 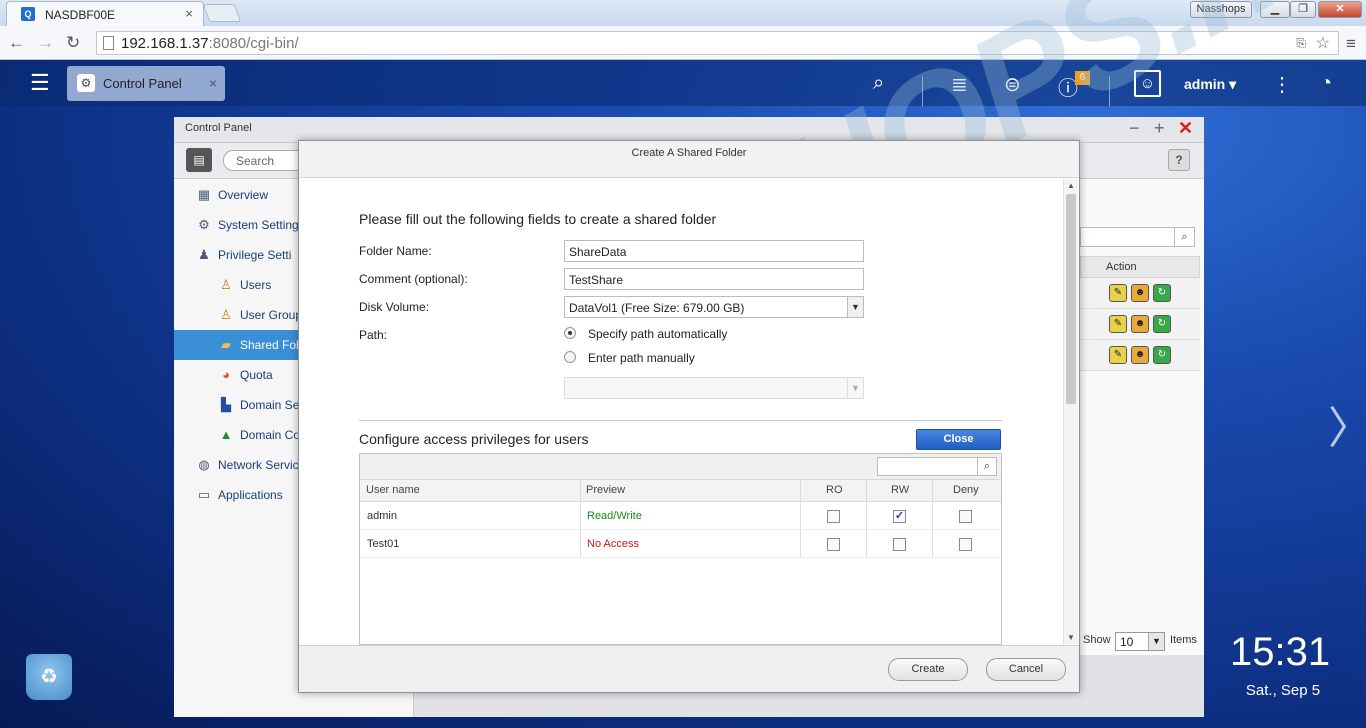 What do you see at coordinates (382, 516) in the screenshot?
I see `row-username: admin` at bounding box center [382, 516].